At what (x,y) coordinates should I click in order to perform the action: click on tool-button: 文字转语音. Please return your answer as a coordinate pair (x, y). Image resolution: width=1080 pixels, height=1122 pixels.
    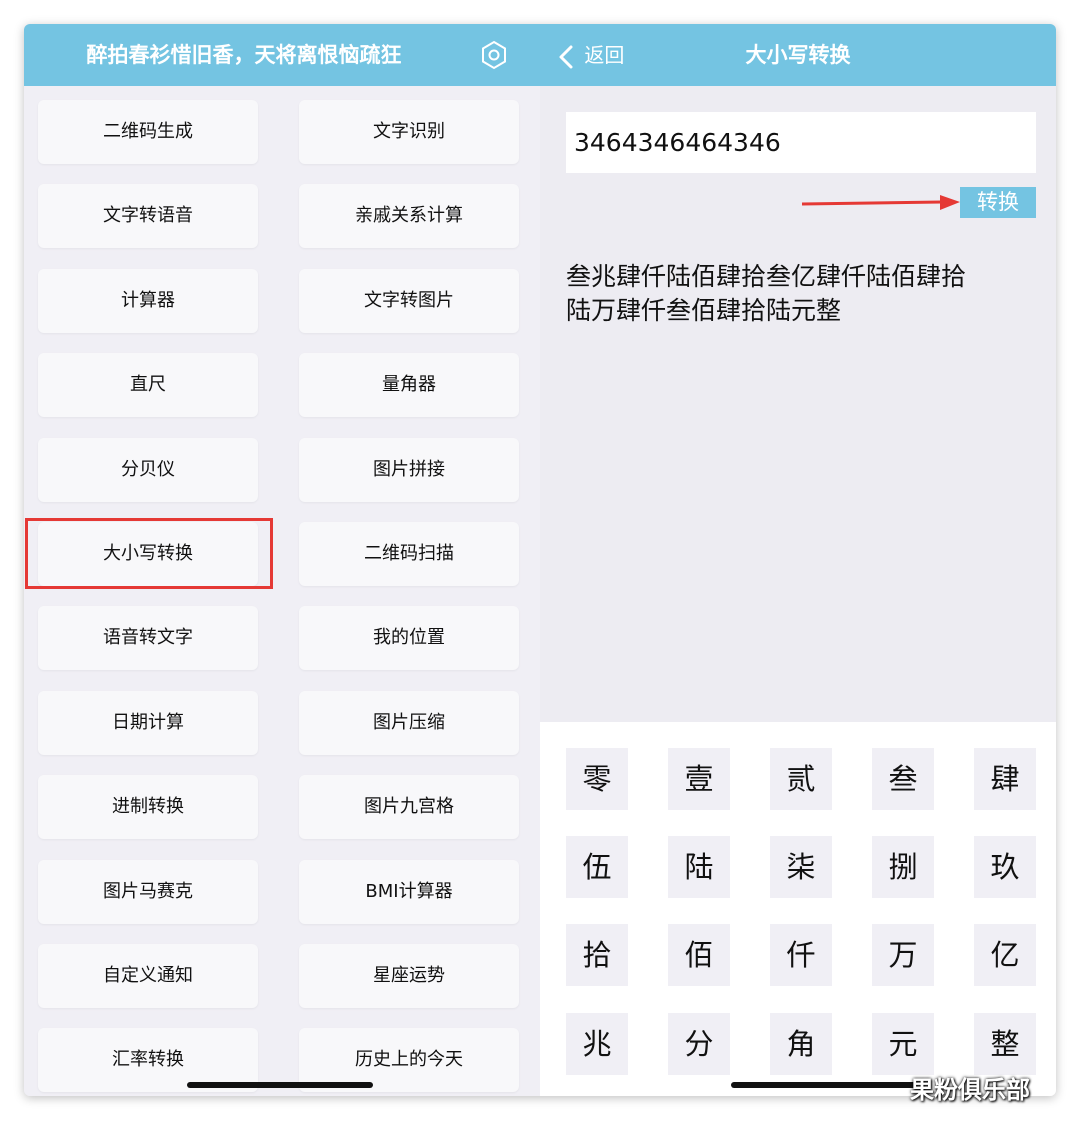
    Looking at the image, I should click on (148, 216).